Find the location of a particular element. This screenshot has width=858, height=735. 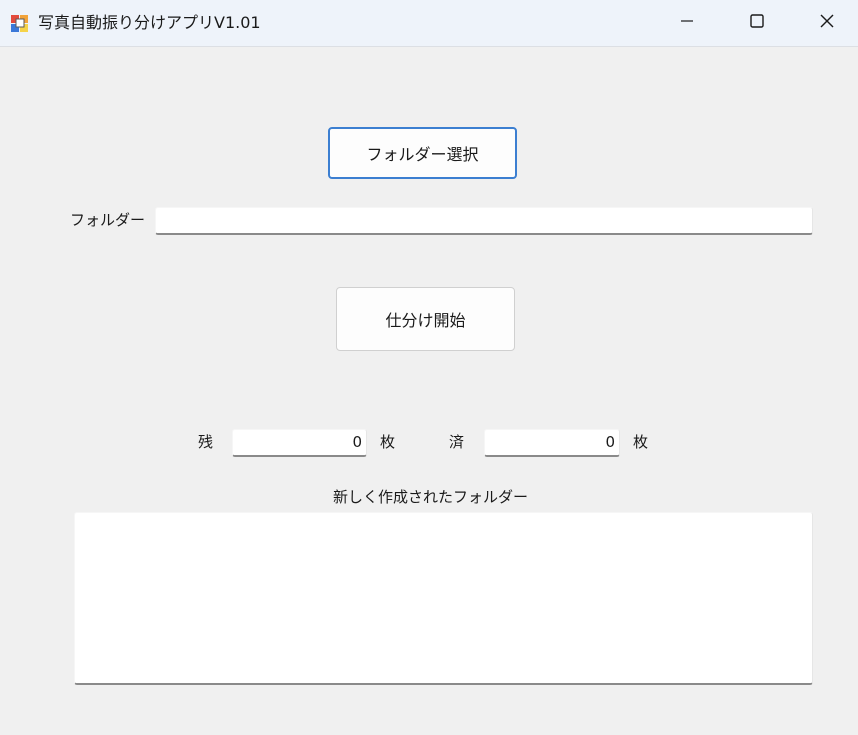

minimize-button is located at coordinates (687, 23).